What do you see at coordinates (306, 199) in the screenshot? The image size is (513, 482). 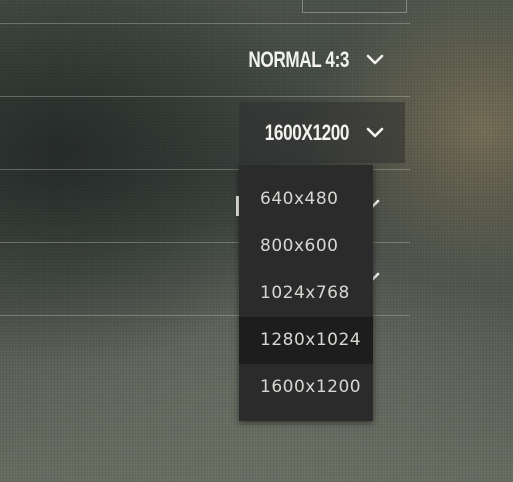 I see `resolution-option: 640x480` at bounding box center [306, 199].